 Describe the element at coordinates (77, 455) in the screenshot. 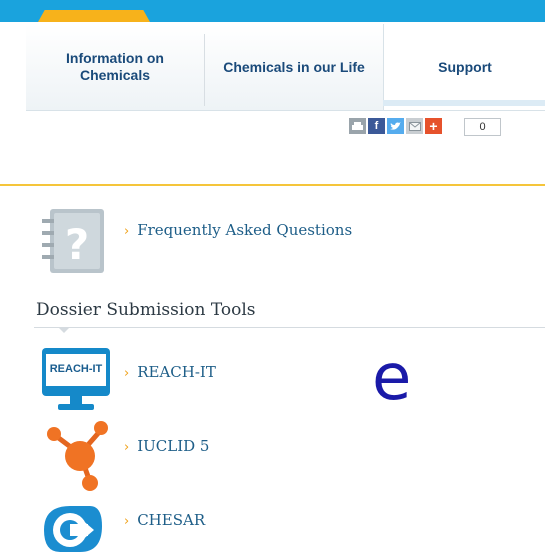

I see `iuclid-icon` at that location.